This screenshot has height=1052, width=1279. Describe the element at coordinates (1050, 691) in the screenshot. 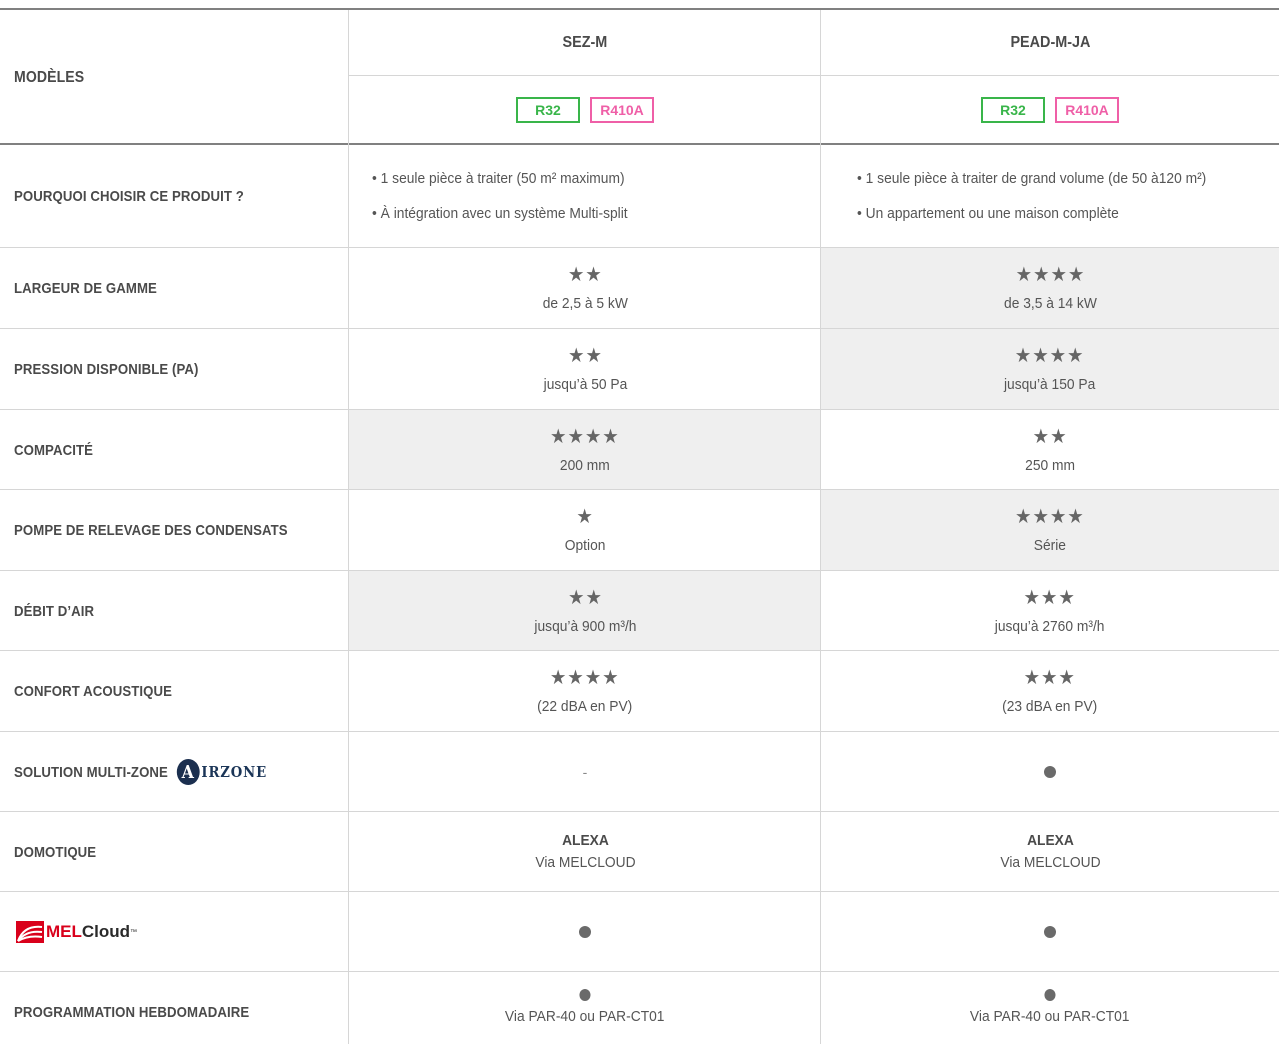

I see `acoustic-col2: ★★★ (23 dBA en PV)` at that location.